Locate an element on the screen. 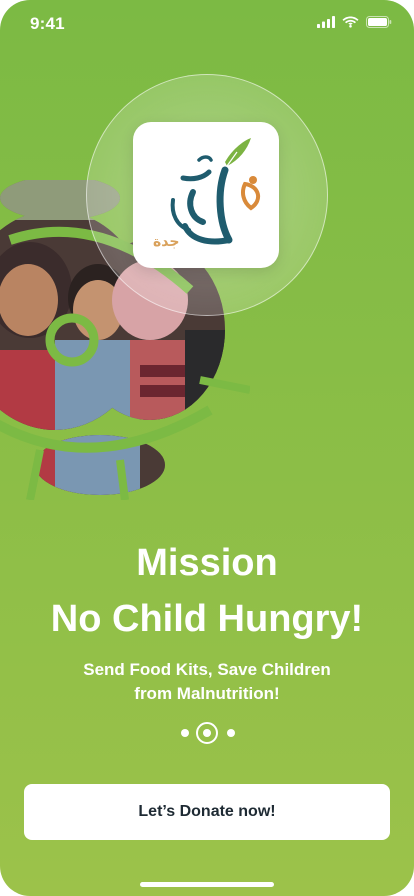 This screenshot has width=414, height=896. headline-line-1: Mission is located at coordinates (207, 563).